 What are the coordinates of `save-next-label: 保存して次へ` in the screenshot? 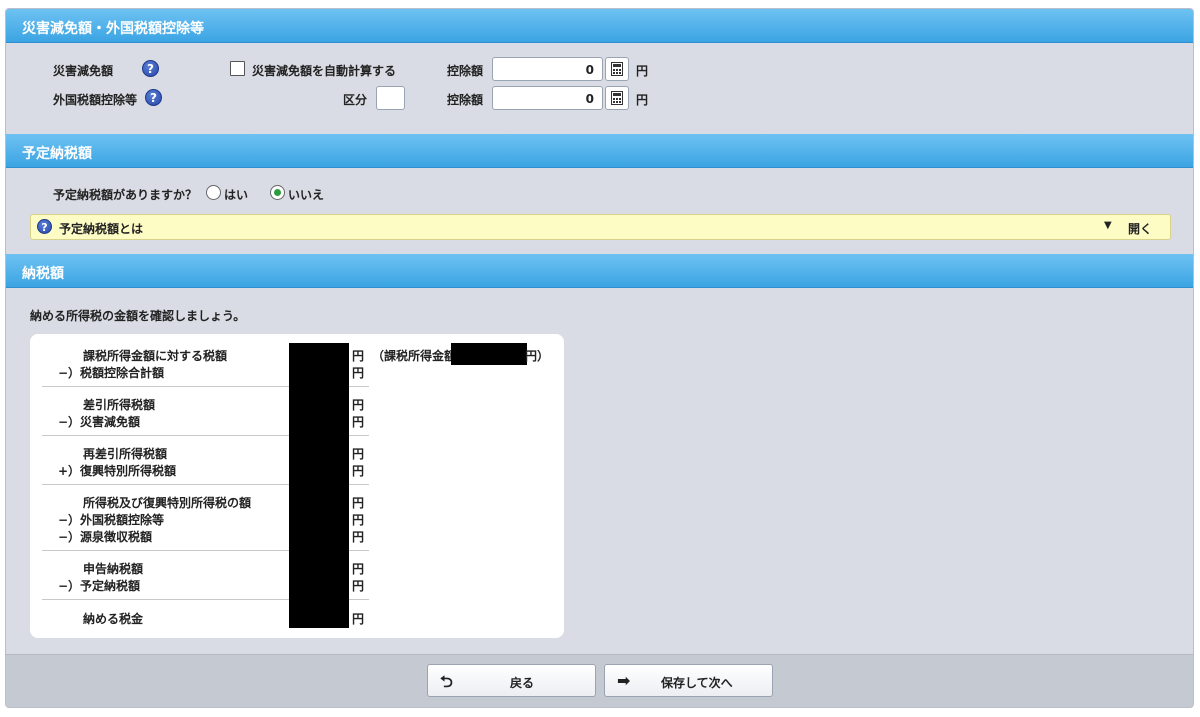 It's located at (697, 683).